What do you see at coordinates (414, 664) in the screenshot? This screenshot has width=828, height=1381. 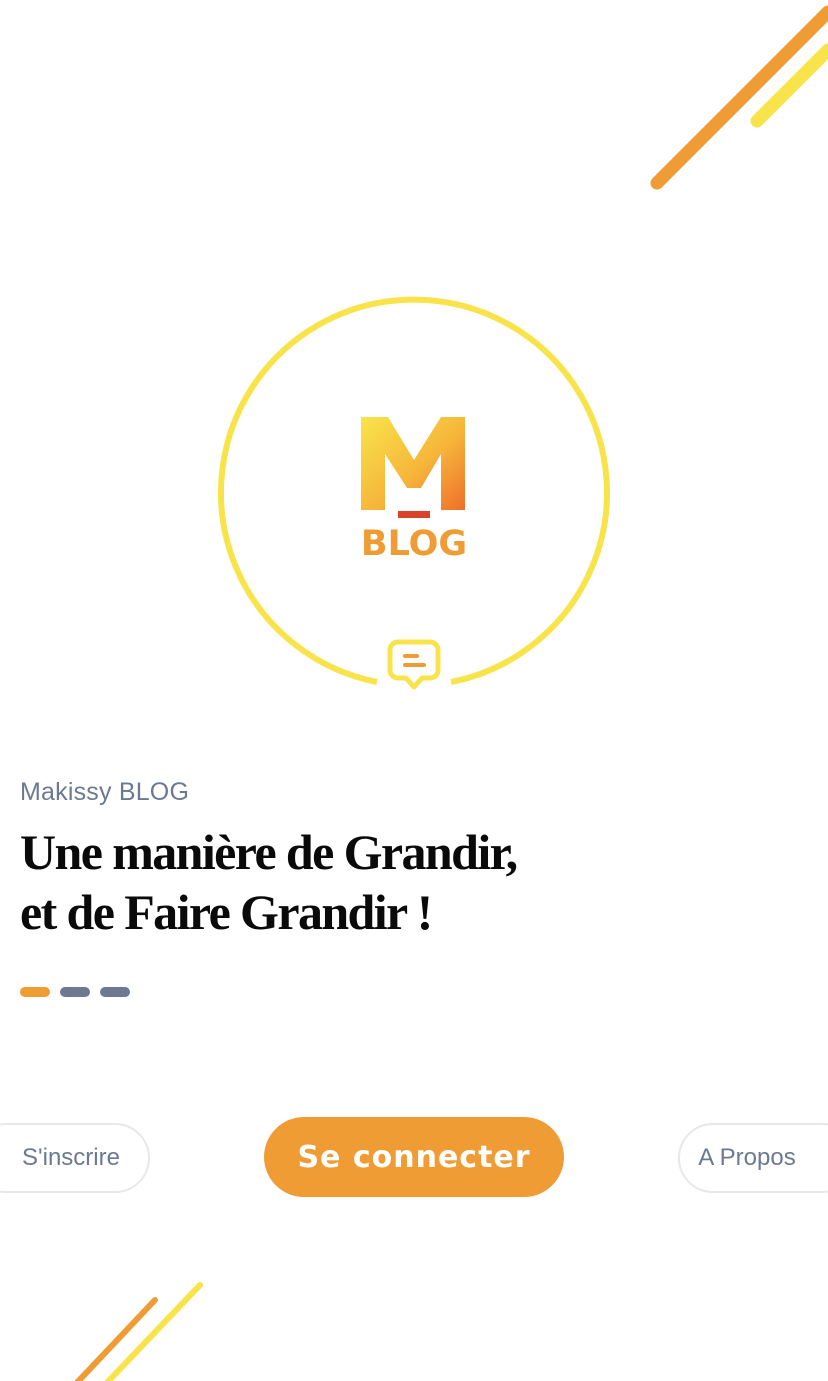 I see `chat-bubble-icon` at bounding box center [414, 664].